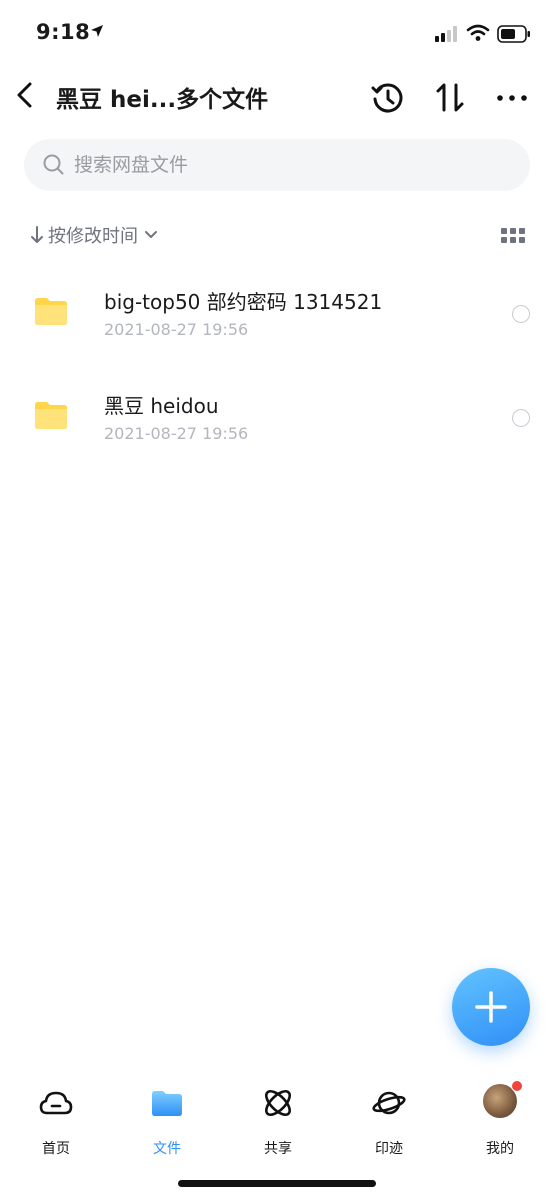 This screenshot has height=1200, width=554. What do you see at coordinates (277, 96) in the screenshot?
I see `nav-bar: 黑豆 hei...多个文件` at bounding box center [277, 96].